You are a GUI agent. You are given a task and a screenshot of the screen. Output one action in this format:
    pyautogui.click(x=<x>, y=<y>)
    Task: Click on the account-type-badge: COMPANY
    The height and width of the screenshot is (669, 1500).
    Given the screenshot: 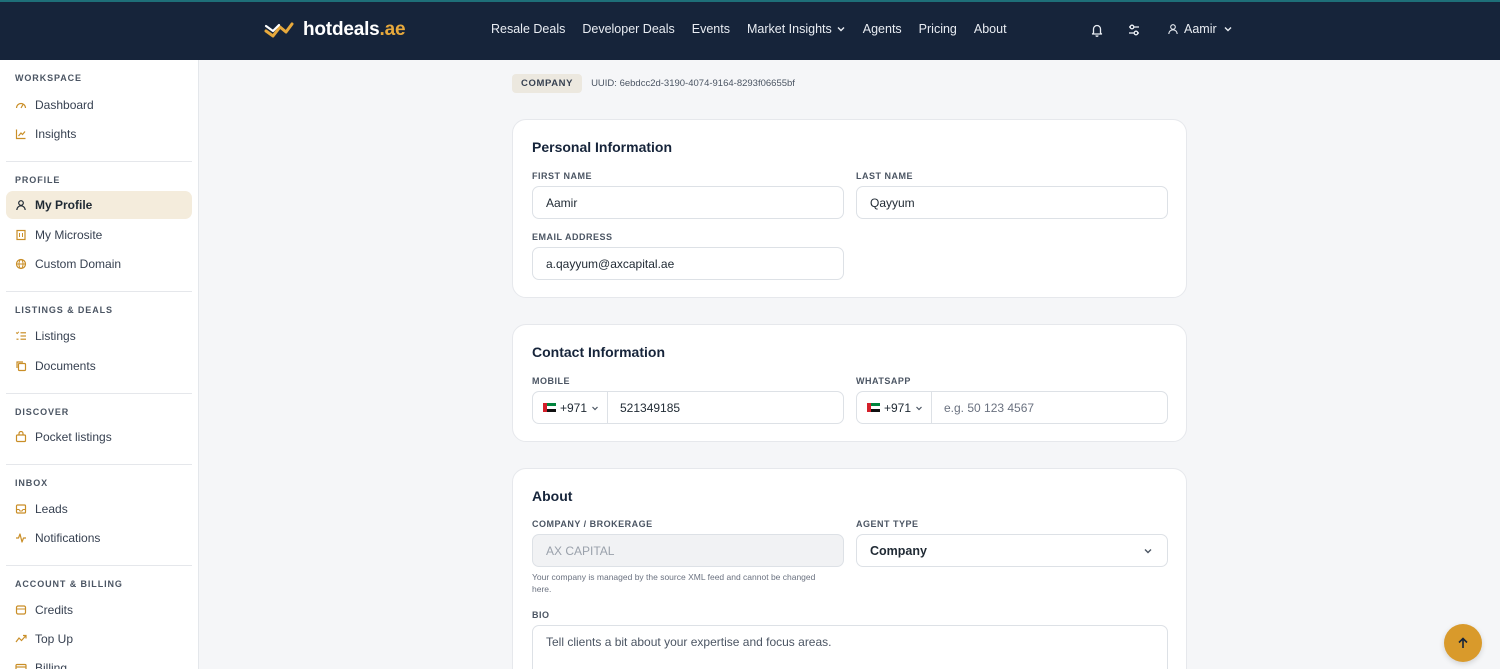 What is the action you would take?
    pyautogui.click(x=547, y=83)
    